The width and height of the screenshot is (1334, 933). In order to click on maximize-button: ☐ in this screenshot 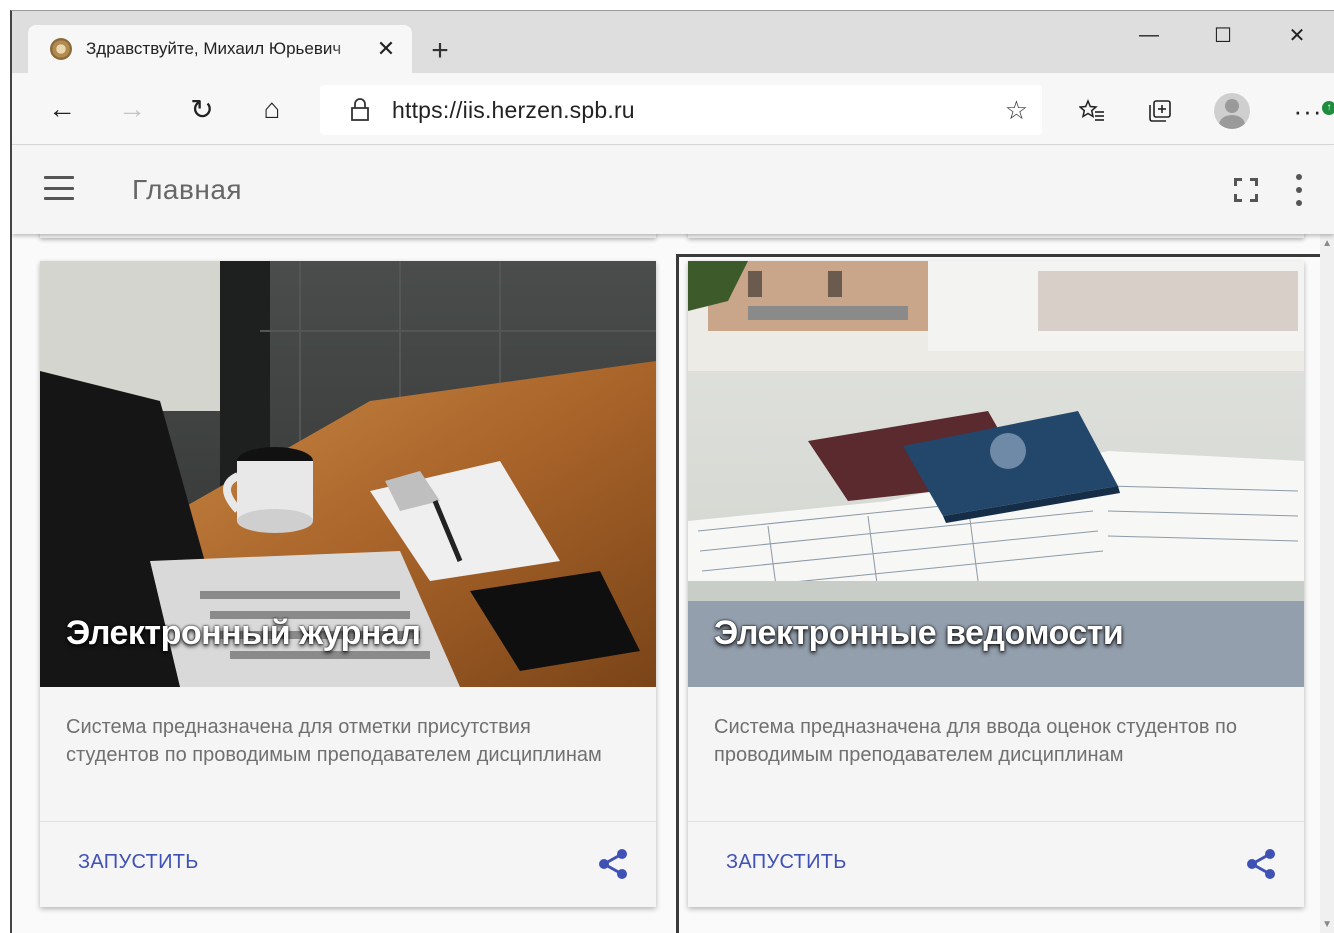, I will do `click(1223, 35)`.